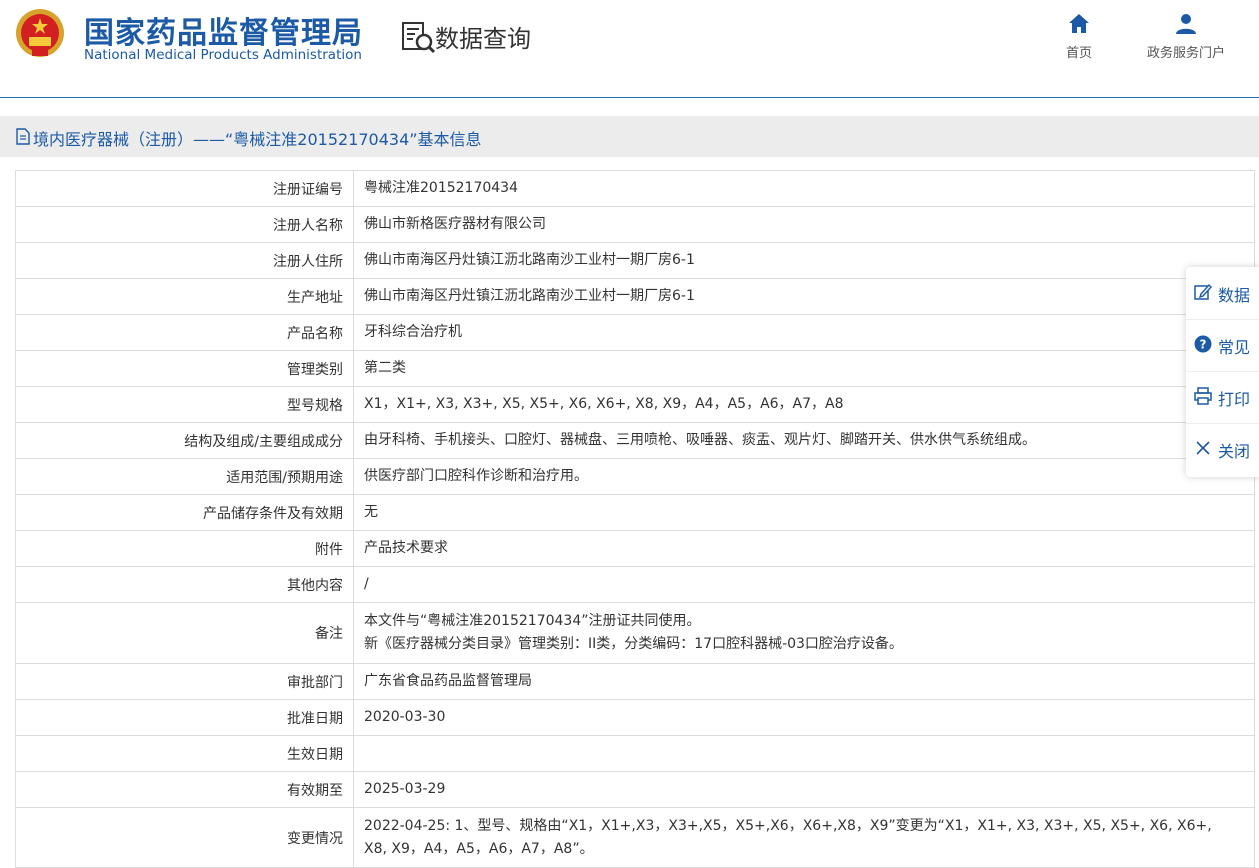 Image resolution: width=1259 pixels, height=868 pixels. Describe the element at coordinates (804, 368) in the screenshot. I see `row-value: 第二类` at that location.